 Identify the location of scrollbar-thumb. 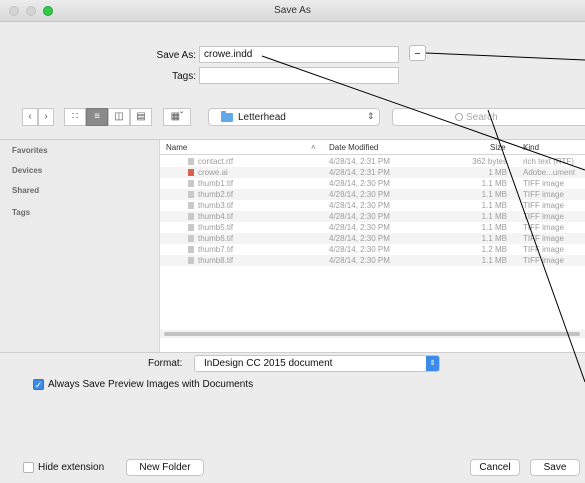
(372, 334).